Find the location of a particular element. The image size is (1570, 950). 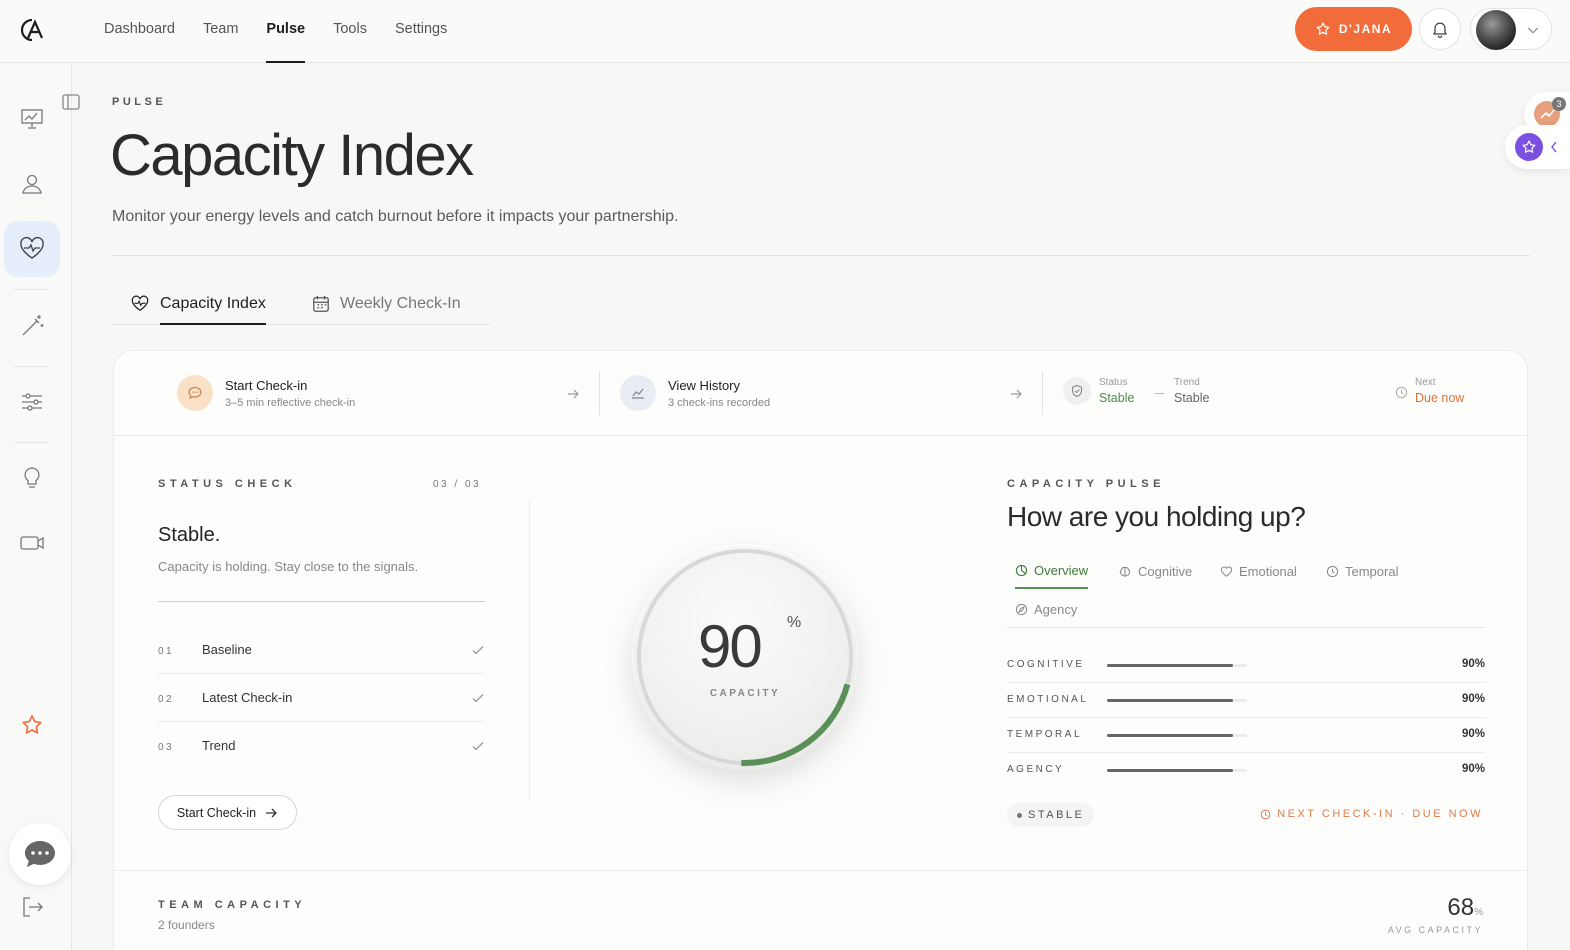

tab-weekly-check-in: Weekly Check-In is located at coordinates (386, 304).